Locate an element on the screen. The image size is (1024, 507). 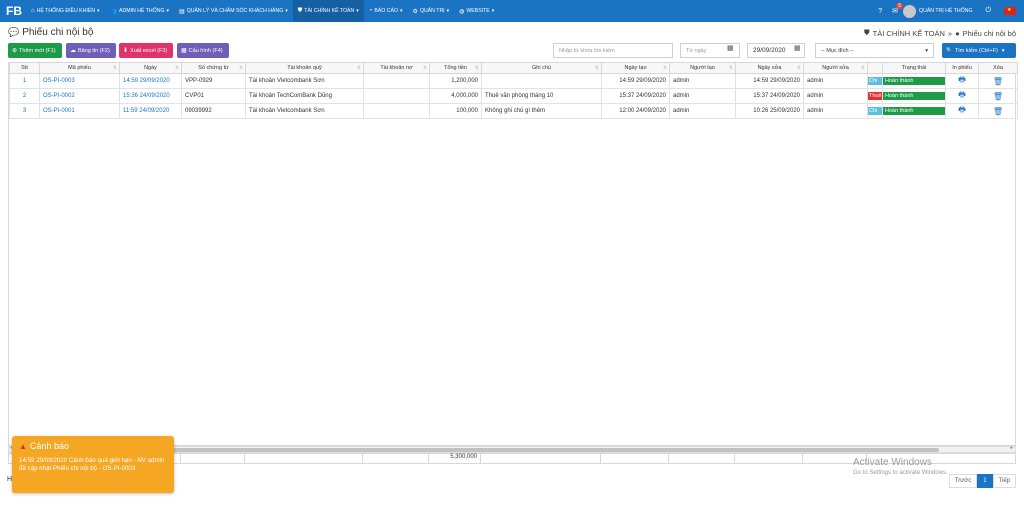
export-excel-button: ⬇ Xuất excel (F3) is located at coordinates (146, 50).